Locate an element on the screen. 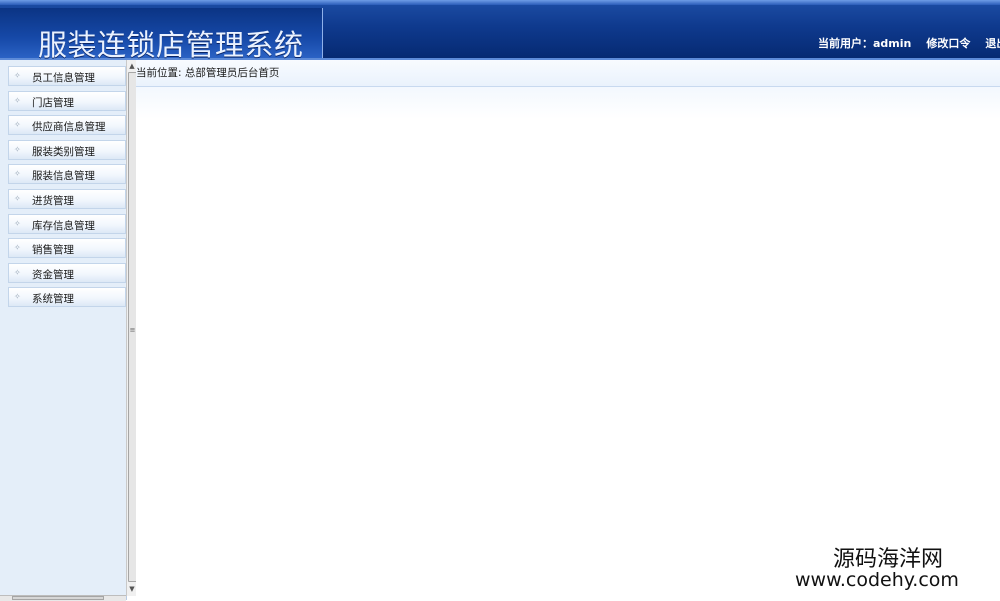 The width and height of the screenshot is (1000, 601). sidebar-item-system: ✧ 系统管理 is located at coordinates (67, 297).